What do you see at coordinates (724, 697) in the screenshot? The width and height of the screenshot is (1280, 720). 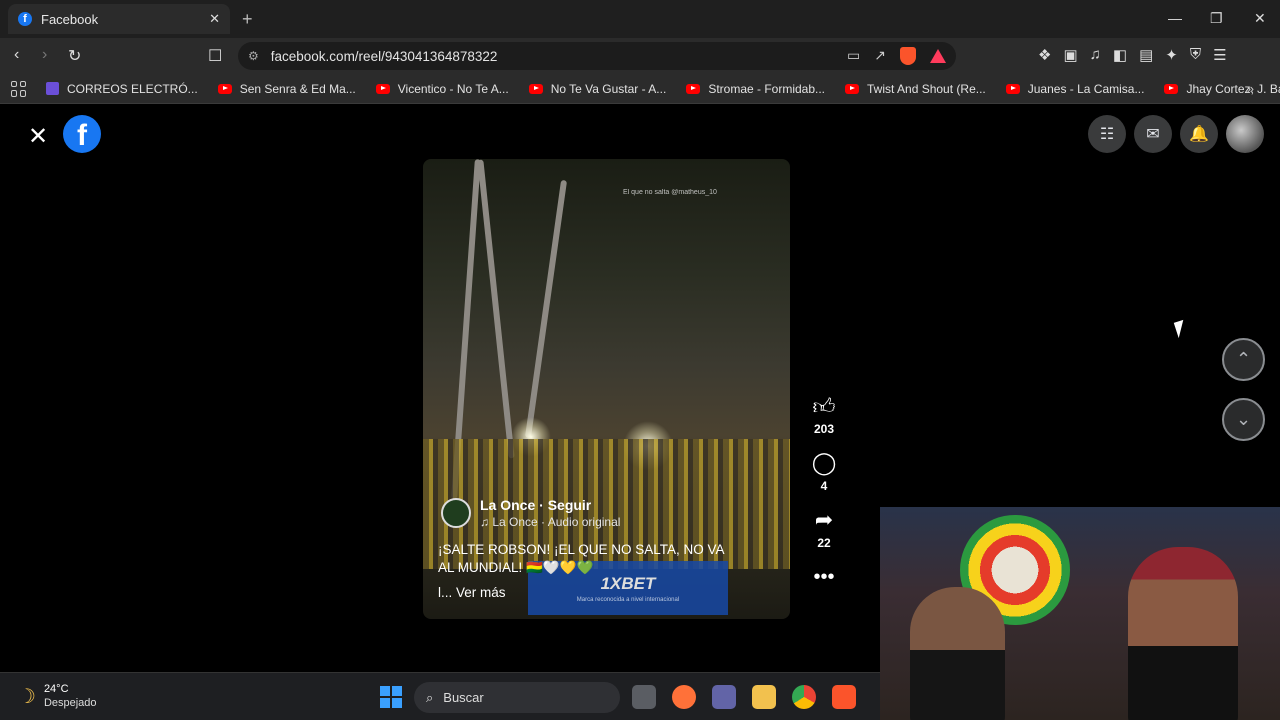 I see `teams-icon` at bounding box center [724, 697].